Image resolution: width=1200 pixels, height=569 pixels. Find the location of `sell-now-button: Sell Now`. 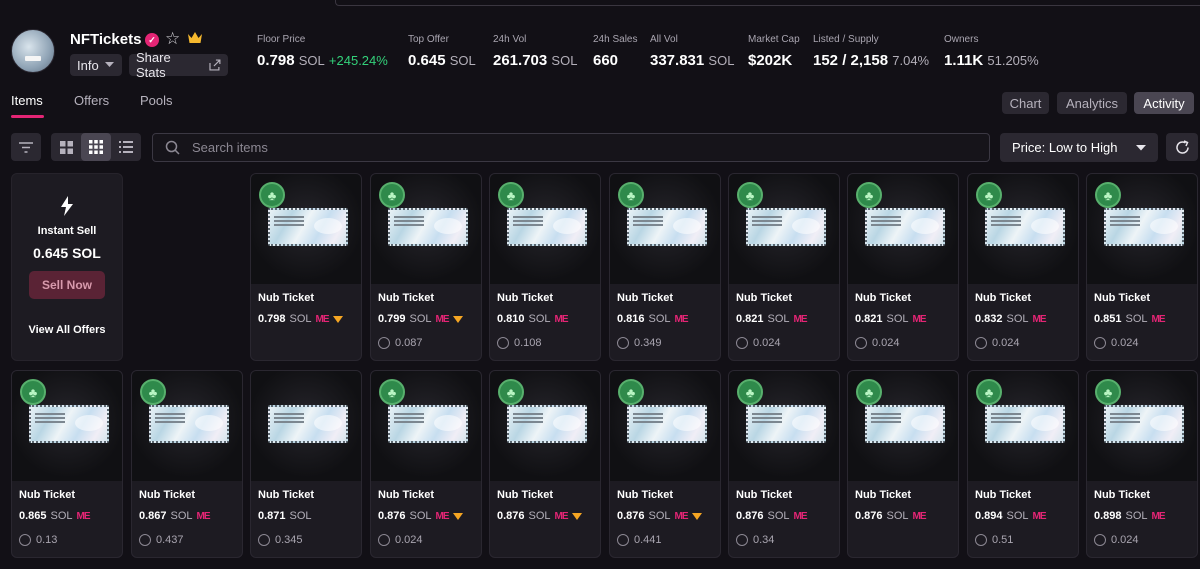

sell-now-button: Sell Now is located at coordinates (67, 285).